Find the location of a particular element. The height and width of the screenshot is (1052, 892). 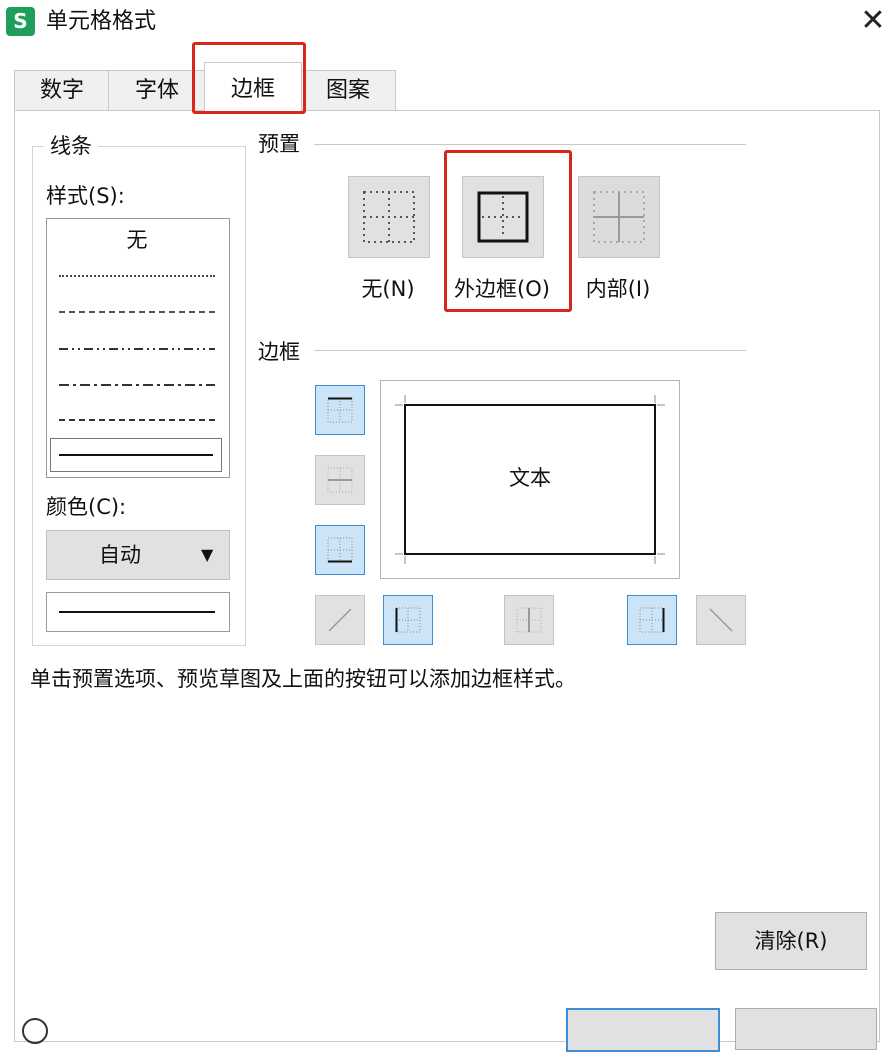

solid-line-sample is located at coordinates (136, 455).